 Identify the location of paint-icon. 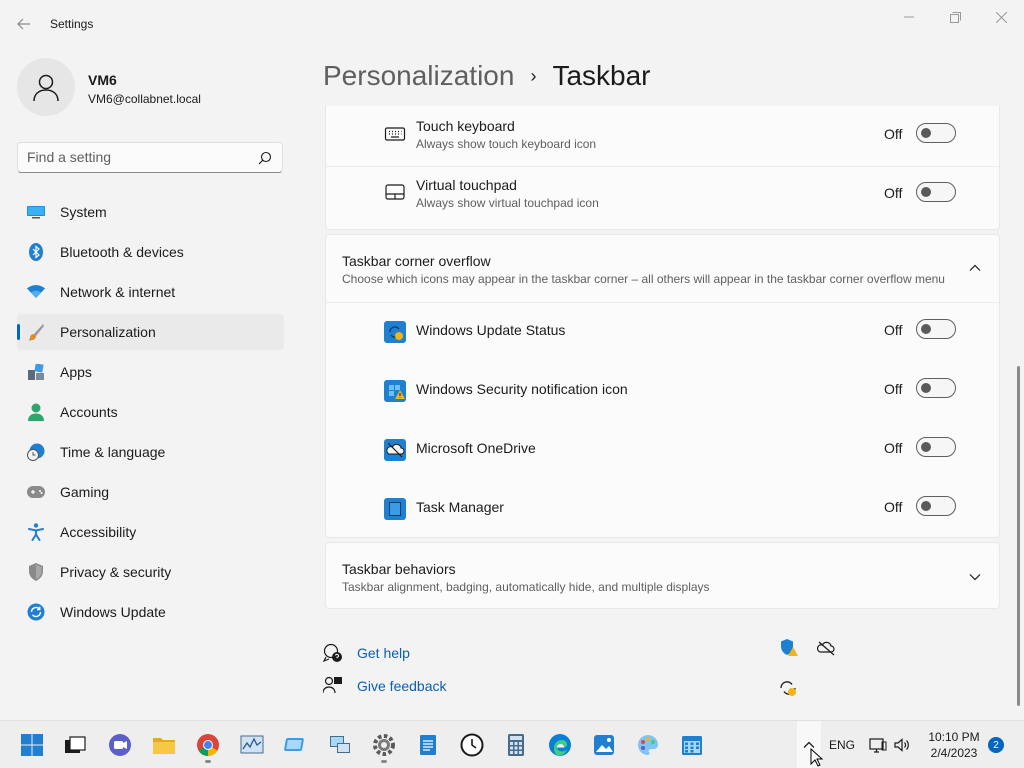
(648, 745).